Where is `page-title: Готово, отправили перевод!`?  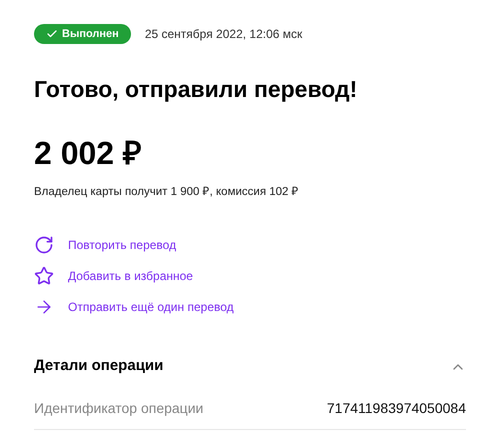
page-title: Готово, отправили перевод! is located at coordinates (196, 89).